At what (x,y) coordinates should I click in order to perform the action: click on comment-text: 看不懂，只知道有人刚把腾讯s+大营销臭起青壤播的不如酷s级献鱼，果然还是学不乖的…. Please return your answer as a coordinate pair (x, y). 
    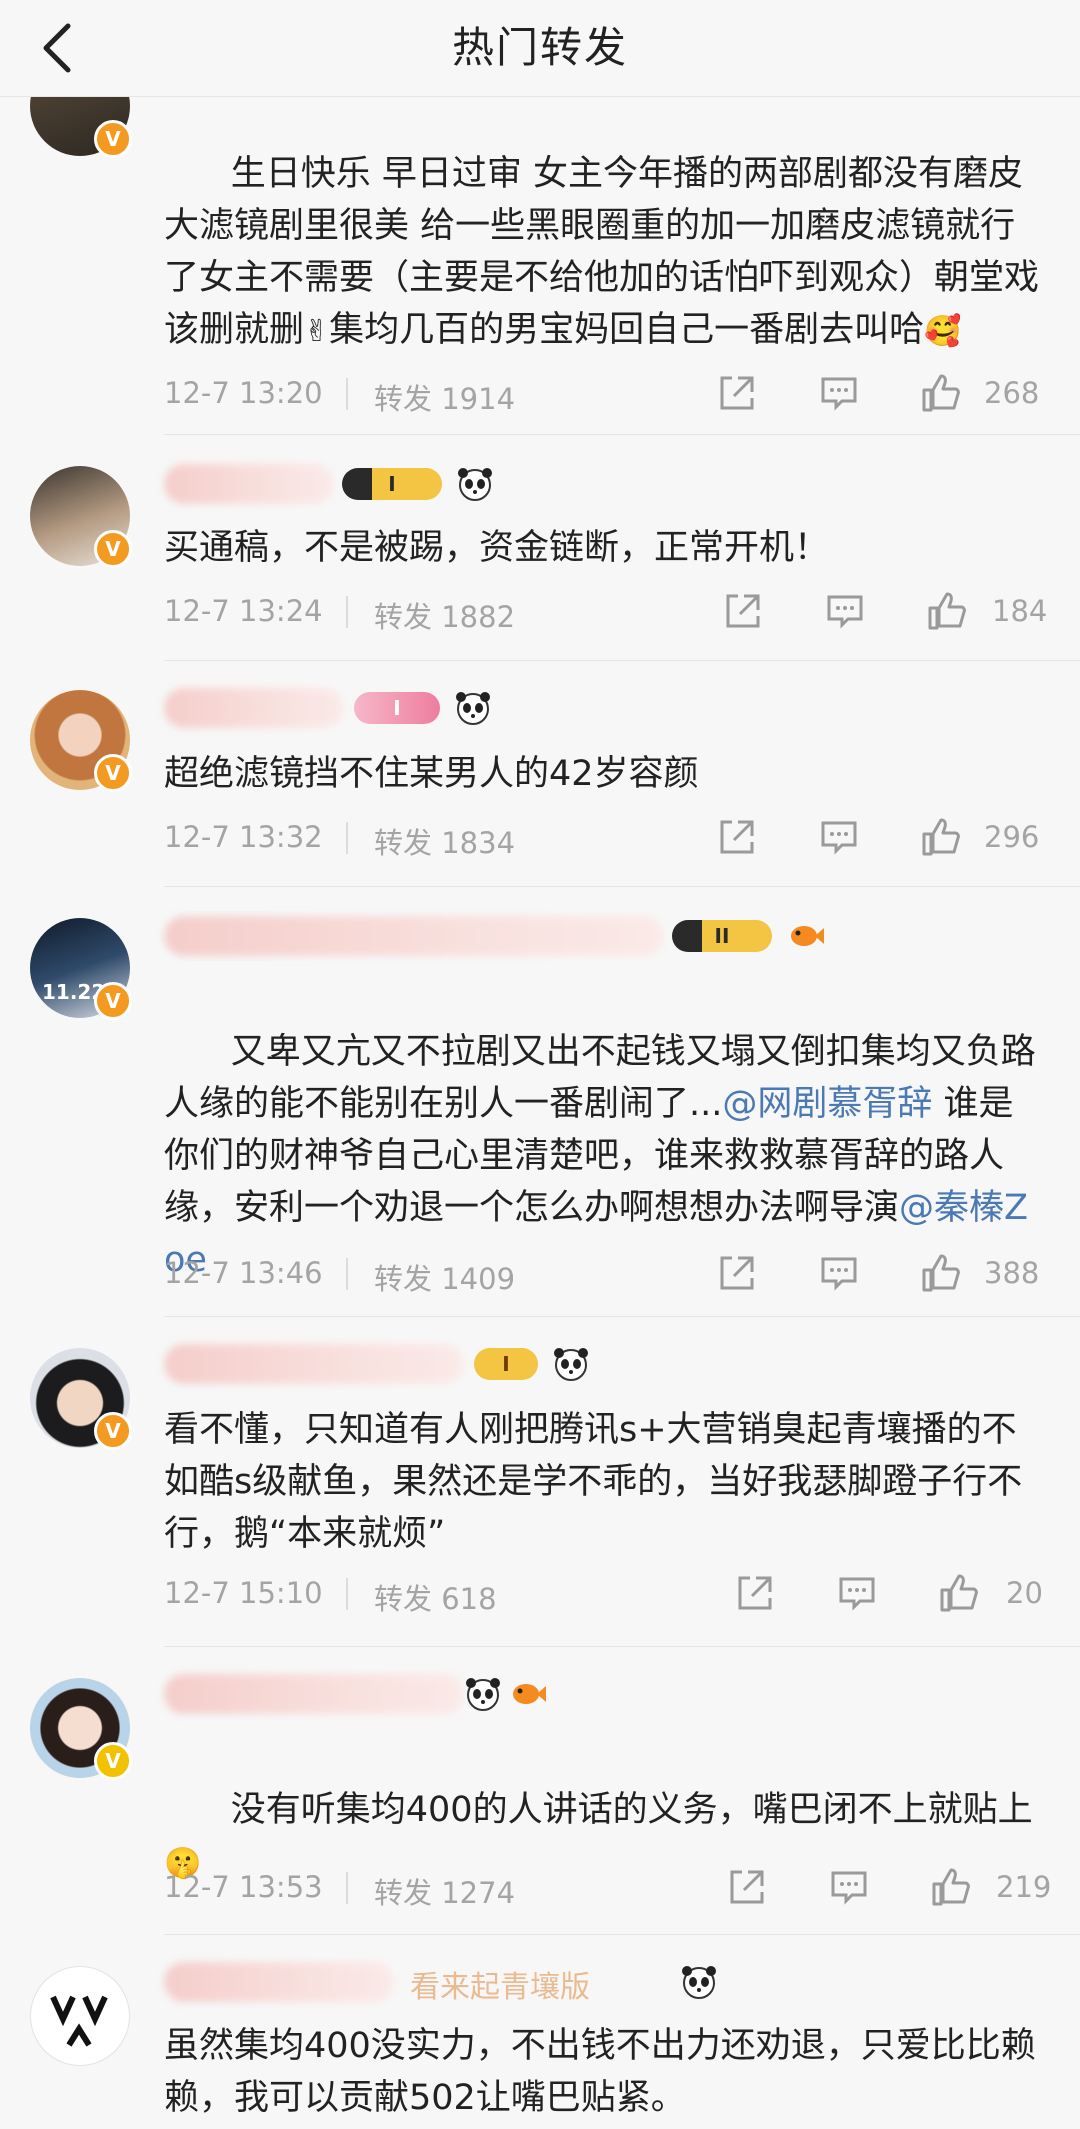
    Looking at the image, I should click on (593, 1482).